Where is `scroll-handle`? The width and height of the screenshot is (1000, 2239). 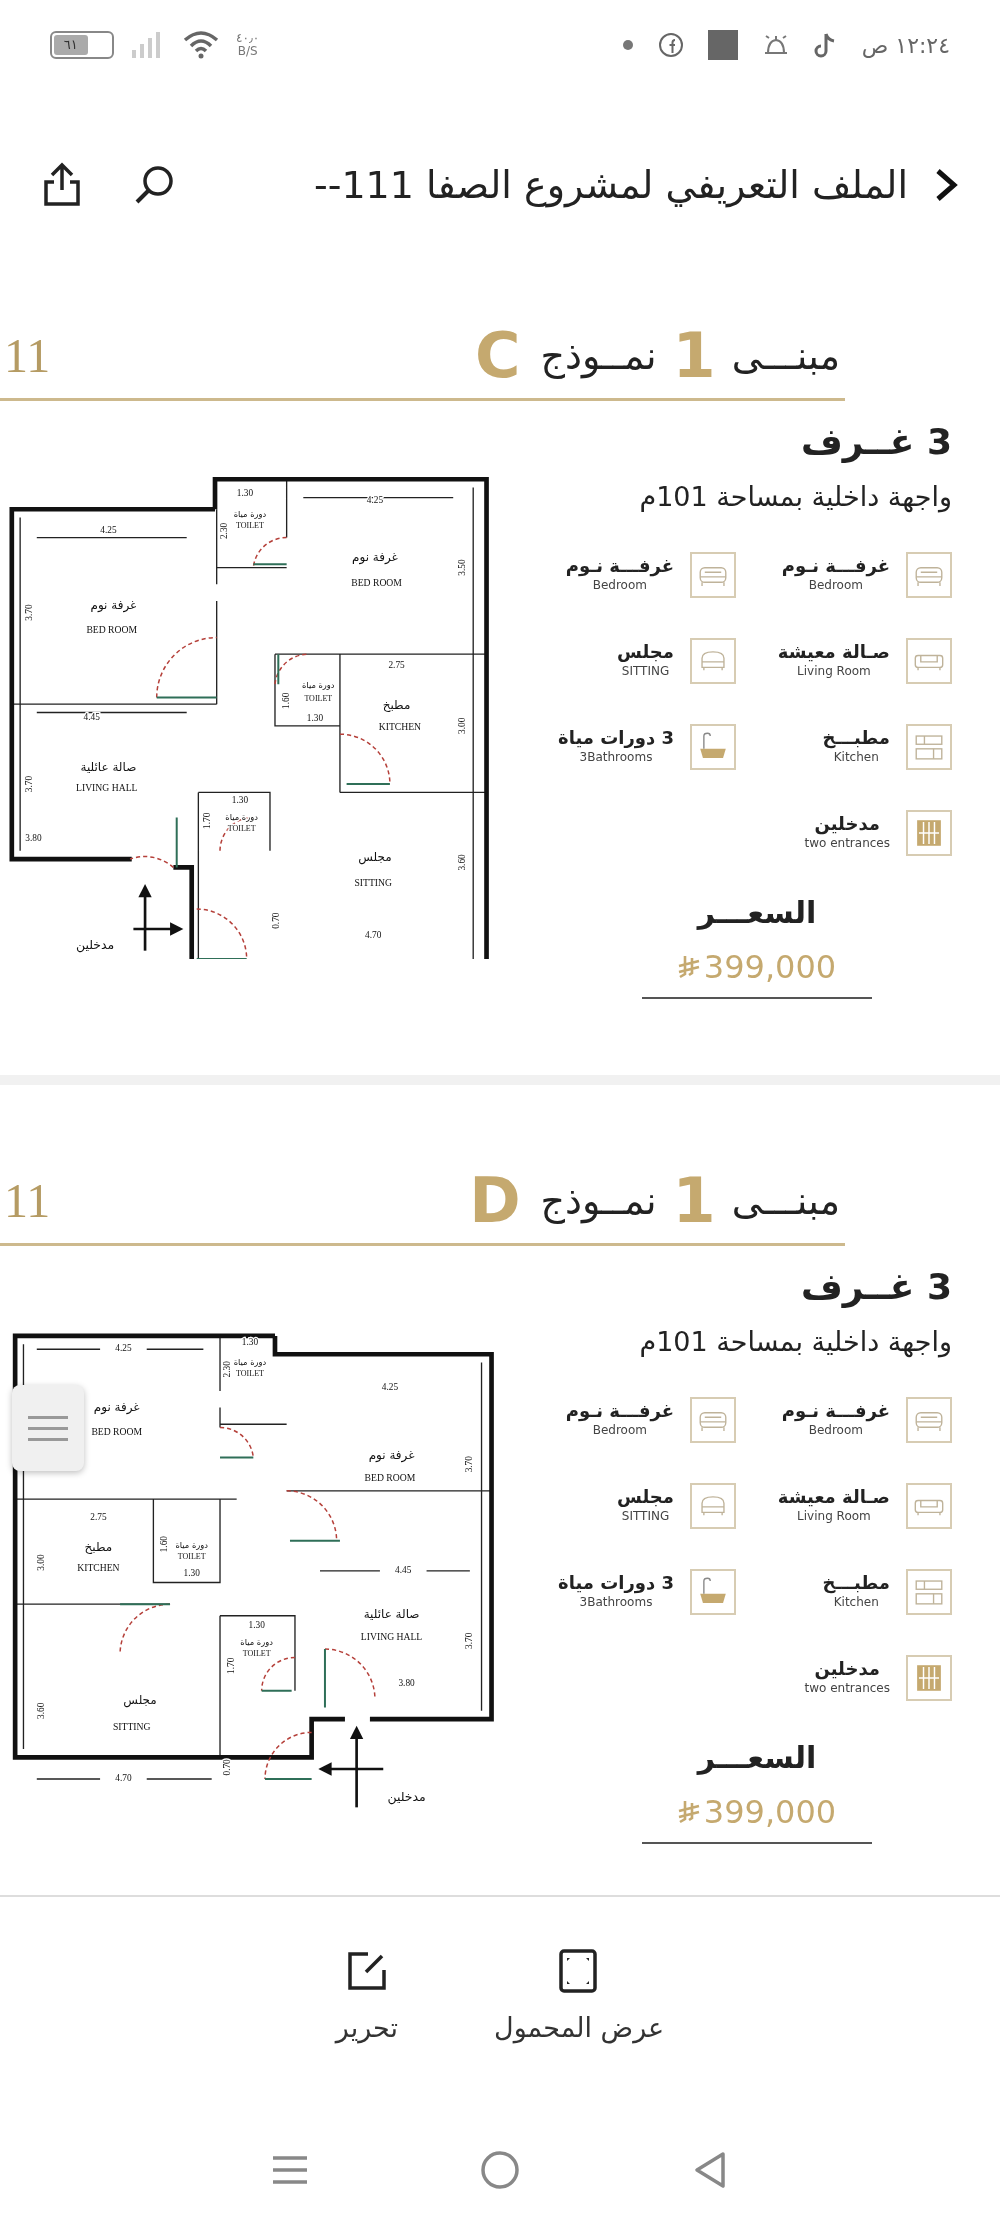
scroll-handle is located at coordinates (48, 1428).